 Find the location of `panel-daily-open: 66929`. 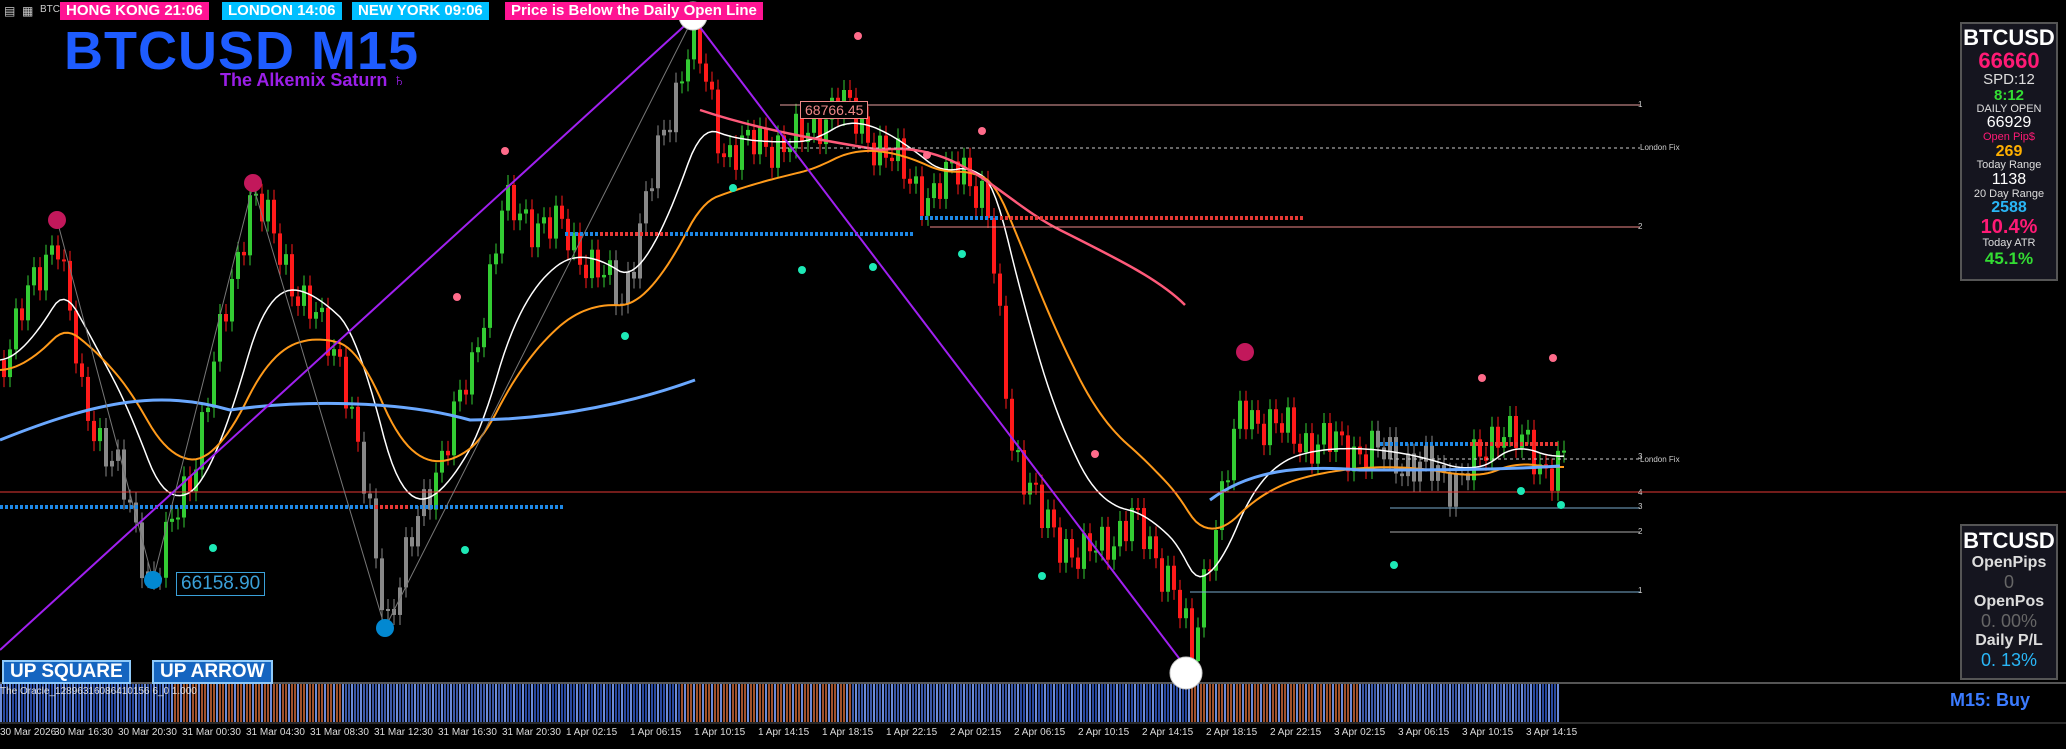

panel-daily-open: 66929 is located at coordinates (2009, 123).